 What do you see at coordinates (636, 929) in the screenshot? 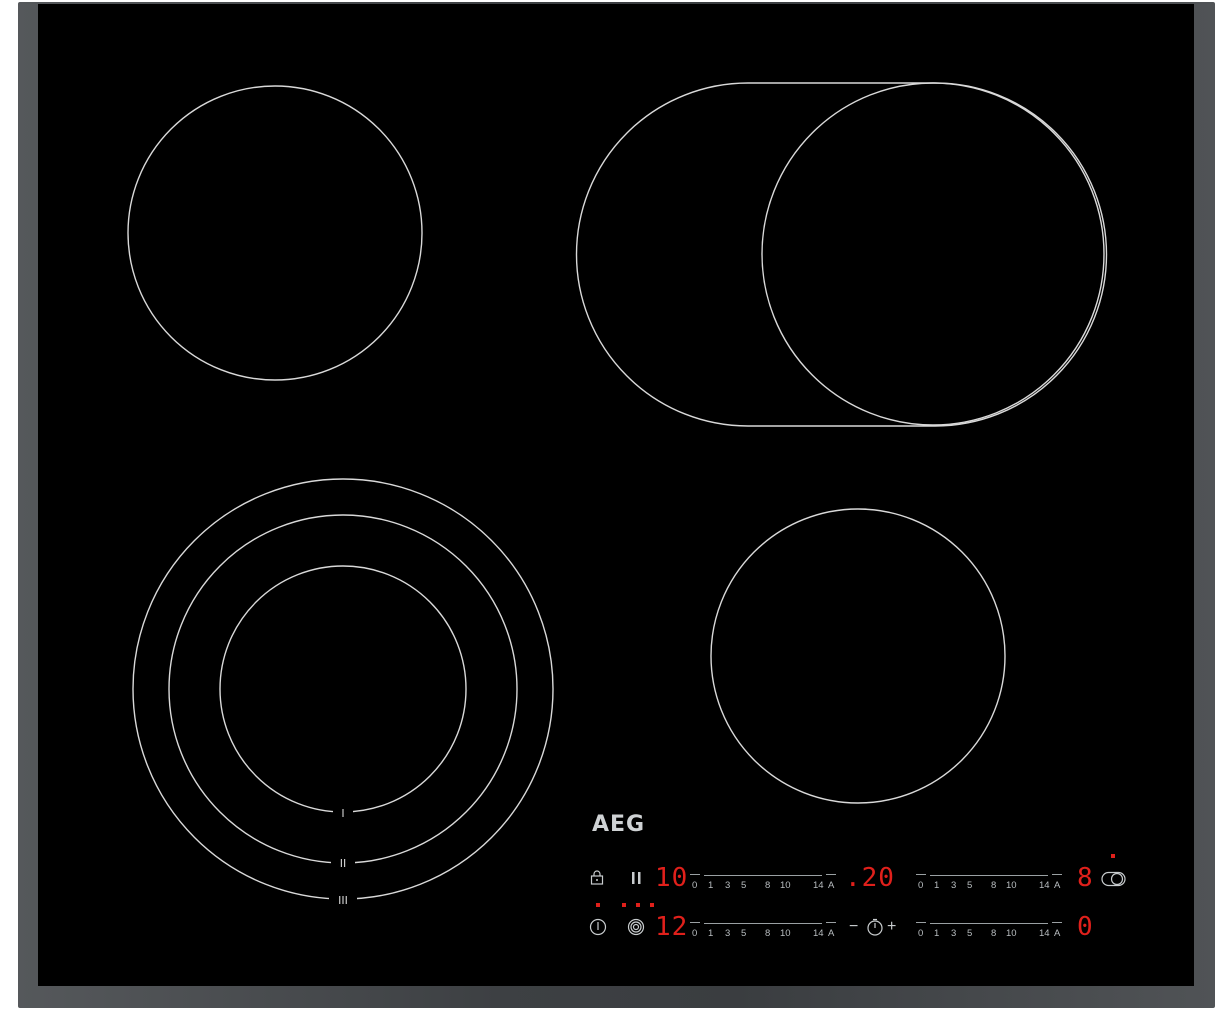
I see `ring-select-icon` at bounding box center [636, 929].